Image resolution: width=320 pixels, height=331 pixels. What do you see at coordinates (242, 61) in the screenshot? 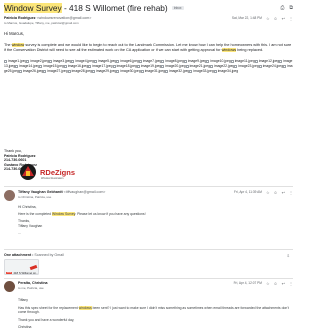
I see `broken-image-placeholder: image11.jpeg` at bounding box center [242, 61].